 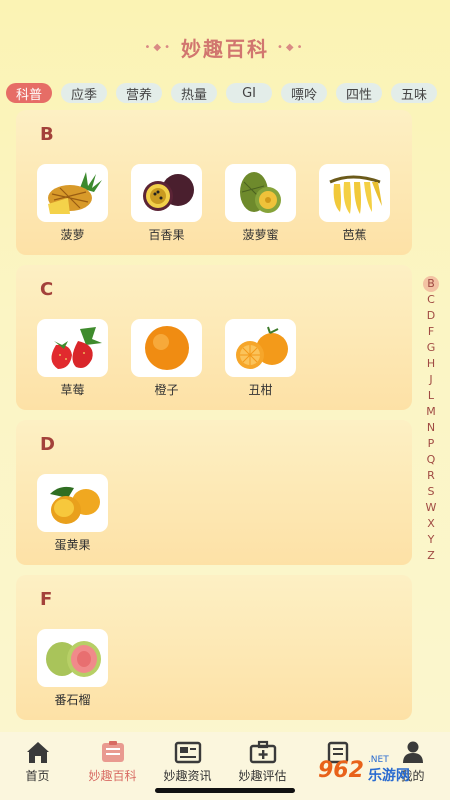 What do you see at coordinates (431, 492) in the screenshot?
I see `index-letter-s: S` at bounding box center [431, 492].